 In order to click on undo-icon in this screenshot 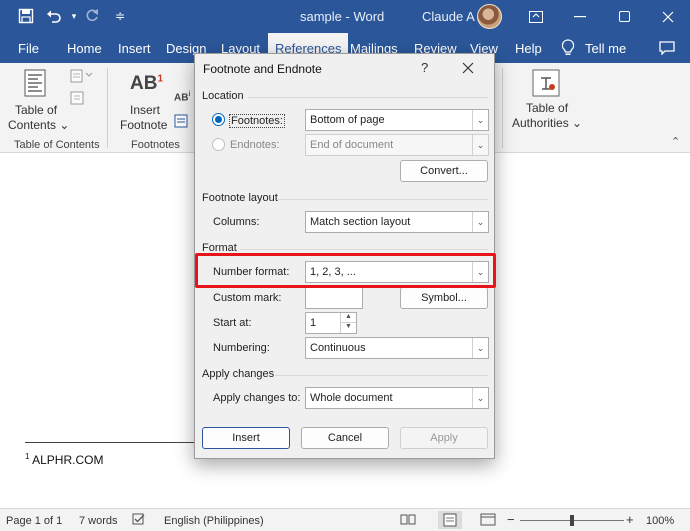, I will do `click(54, 16)`.